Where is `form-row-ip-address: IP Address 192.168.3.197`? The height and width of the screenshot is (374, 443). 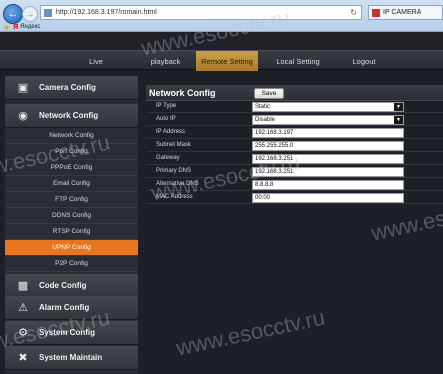 form-row-ip-address: IP Address 192.168.3.197 is located at coordinates (294, 133).